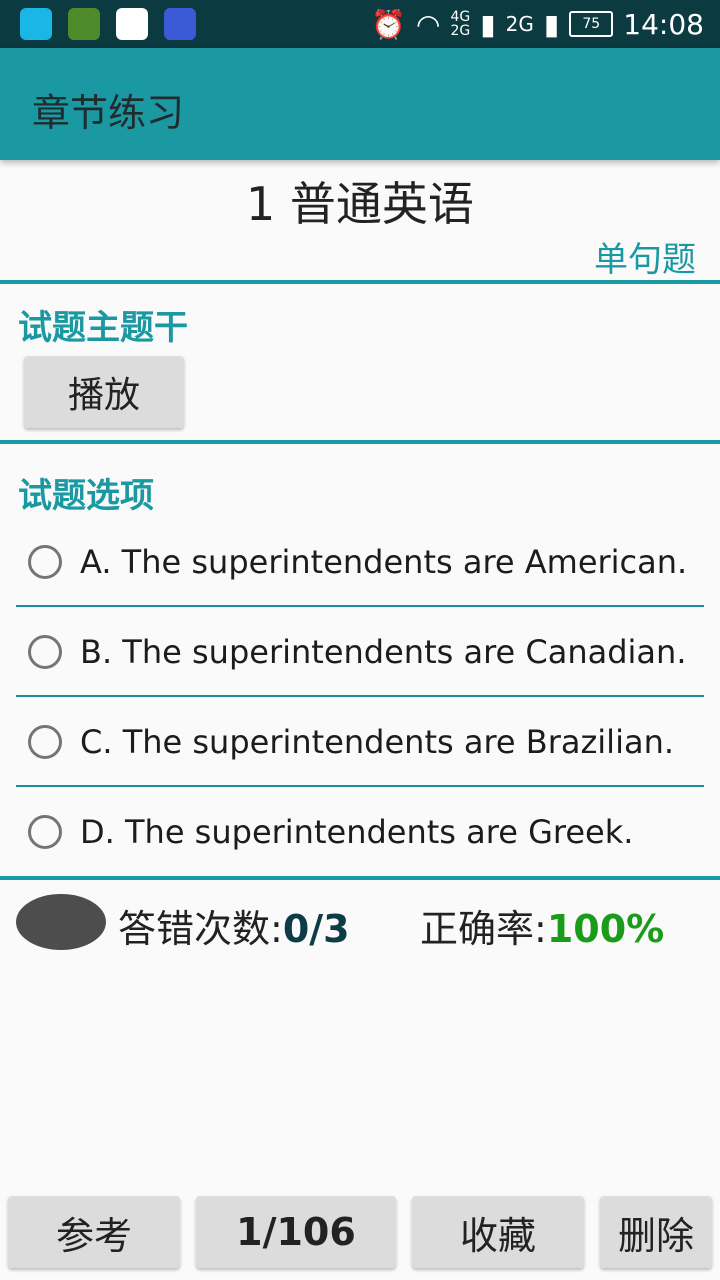 Image resolution: width=720 pixels, height=1280 pixels. I want to click on stats-row: 答错次数:0/3 正确率:100%, so click(360, 924).